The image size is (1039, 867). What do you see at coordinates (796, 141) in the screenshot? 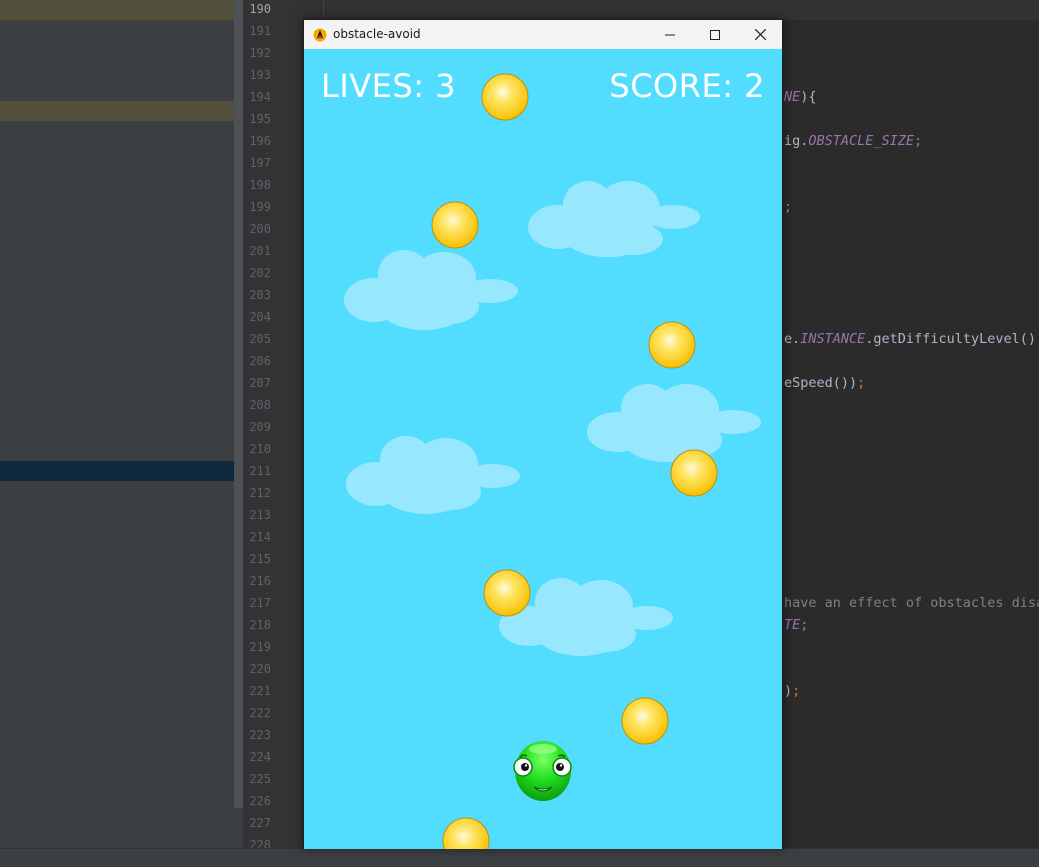
I see `code-token: ig.` at bounding box center [796, 141].